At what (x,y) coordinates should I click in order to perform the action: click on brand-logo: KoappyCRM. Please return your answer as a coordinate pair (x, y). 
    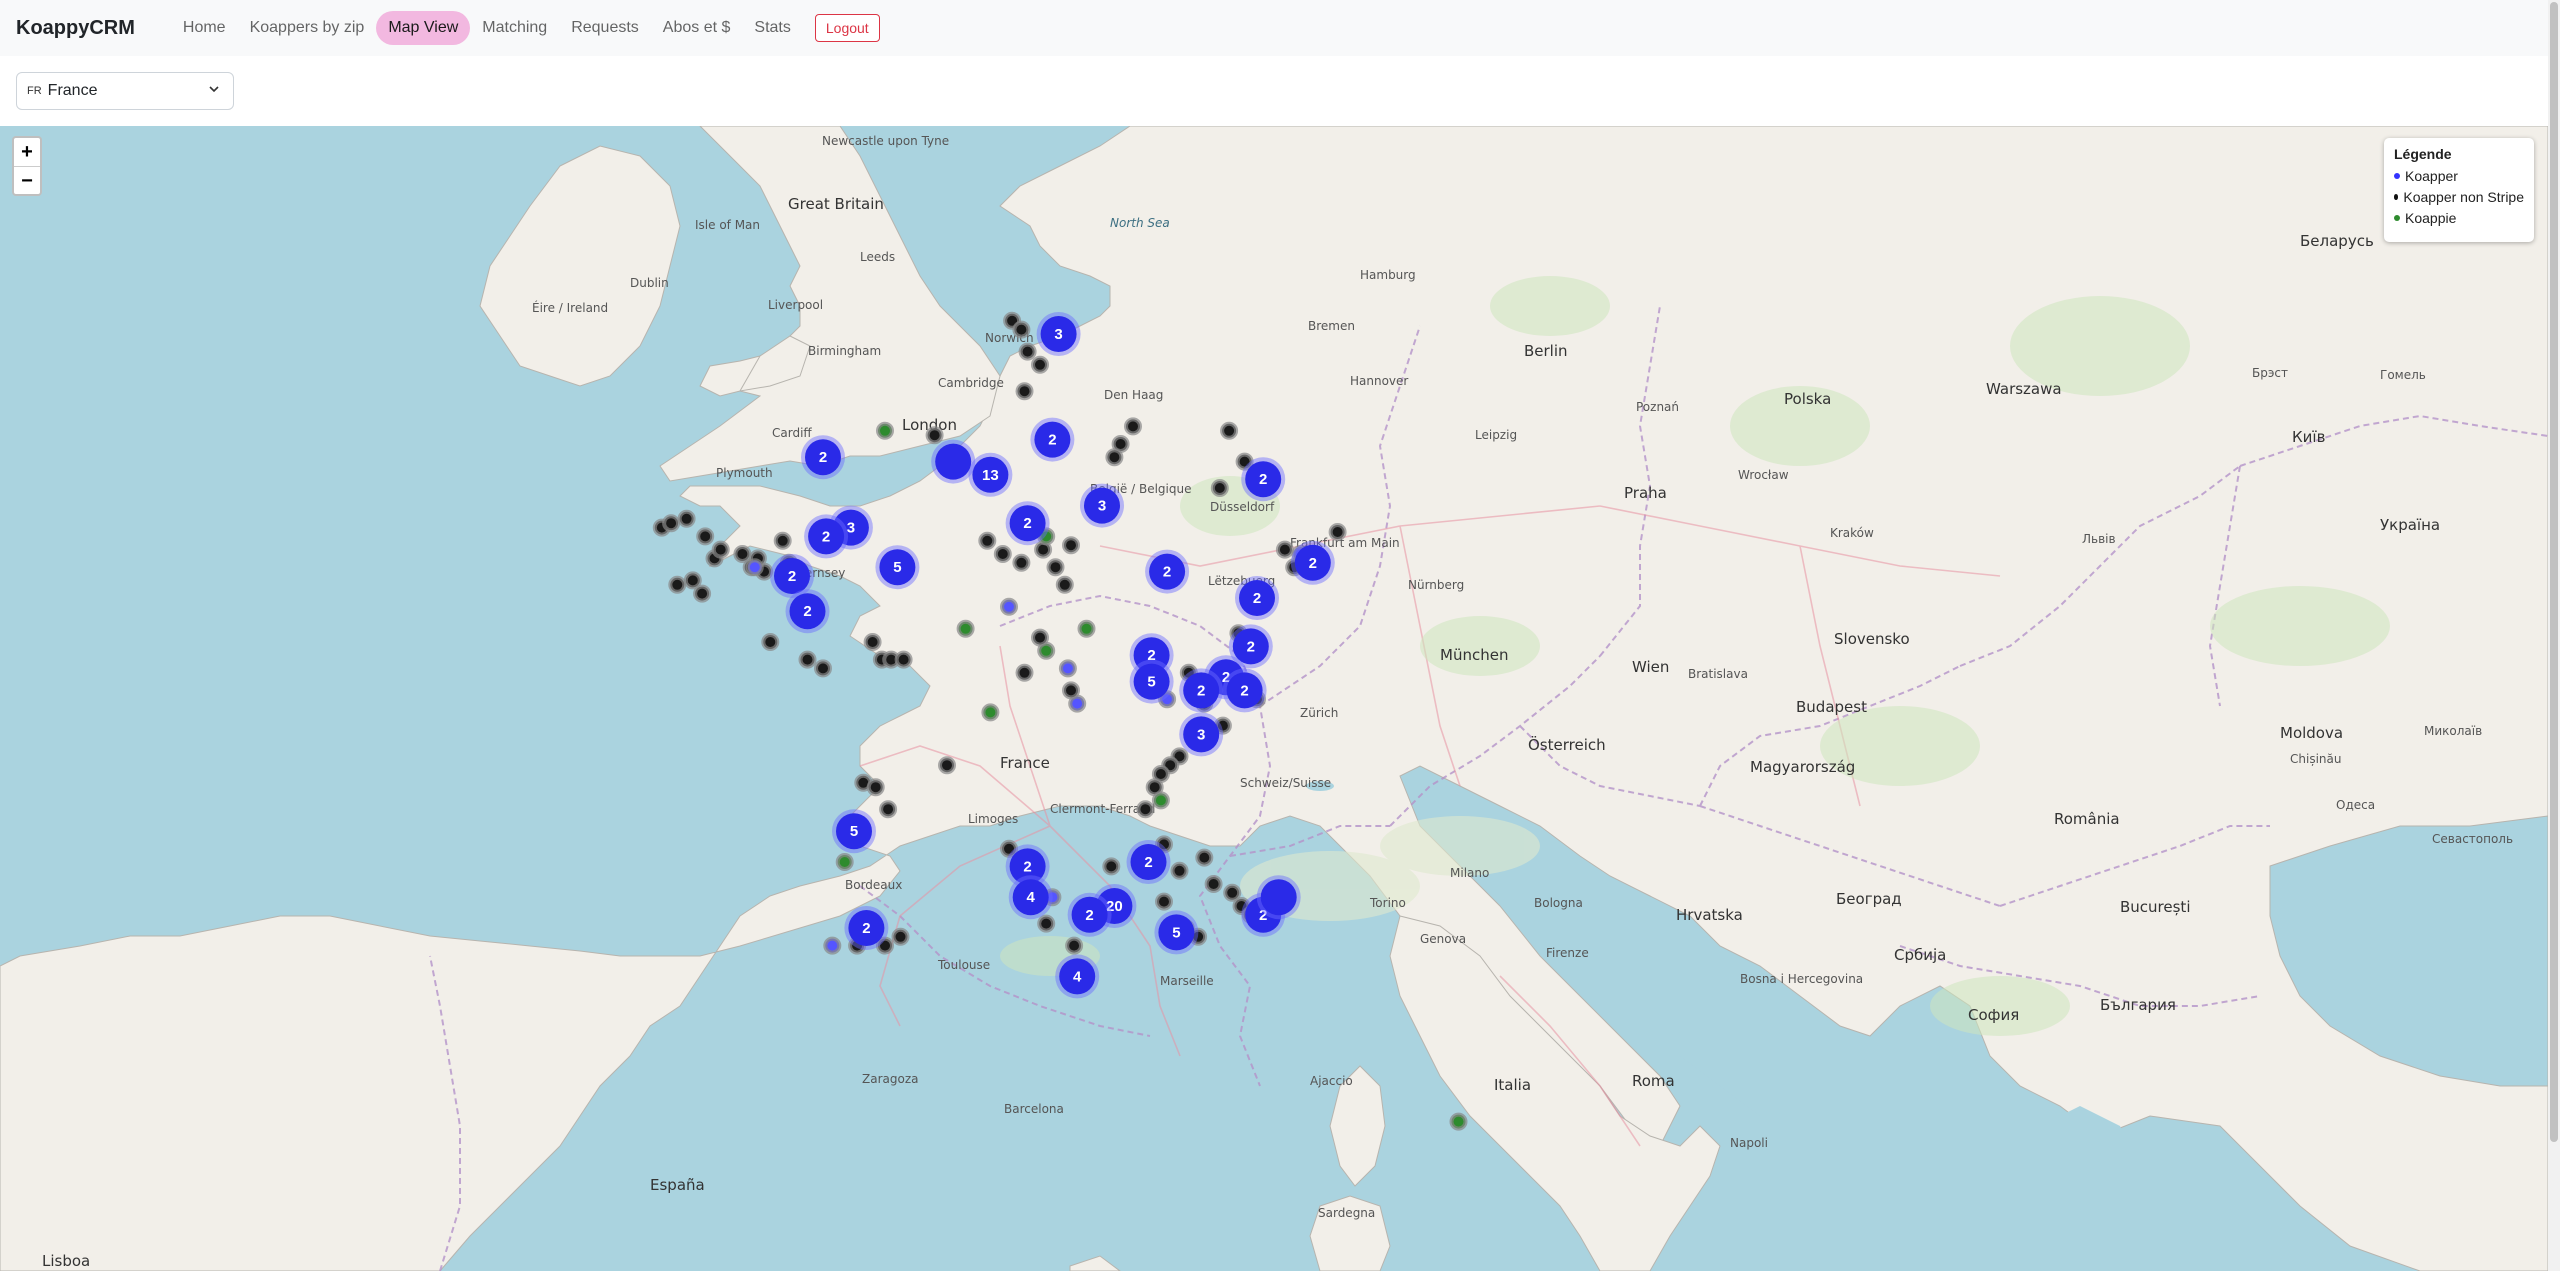
    Looking at the image, I should click on (75, 28).